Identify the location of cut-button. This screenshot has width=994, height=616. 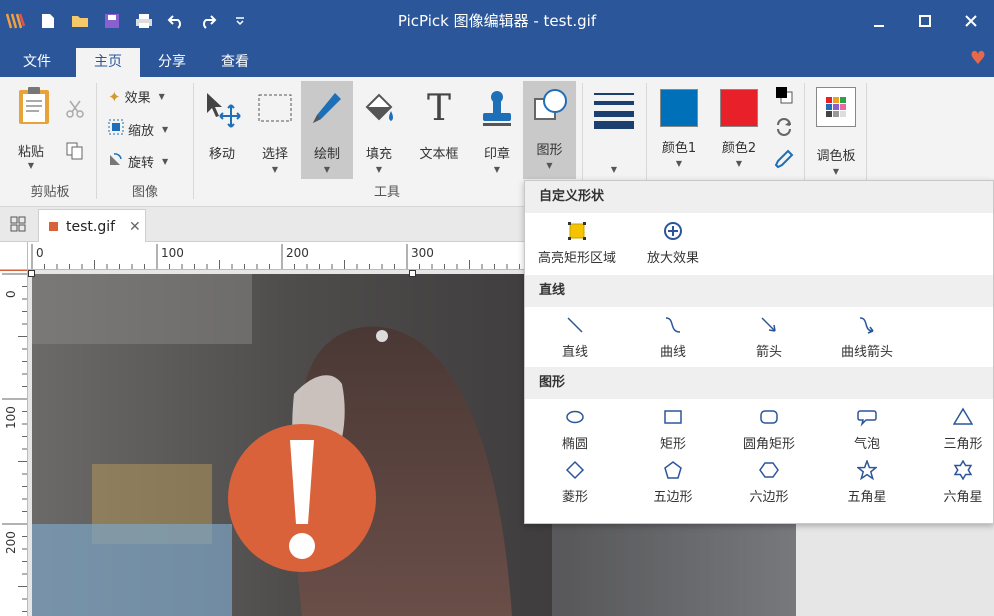
(75, 111).